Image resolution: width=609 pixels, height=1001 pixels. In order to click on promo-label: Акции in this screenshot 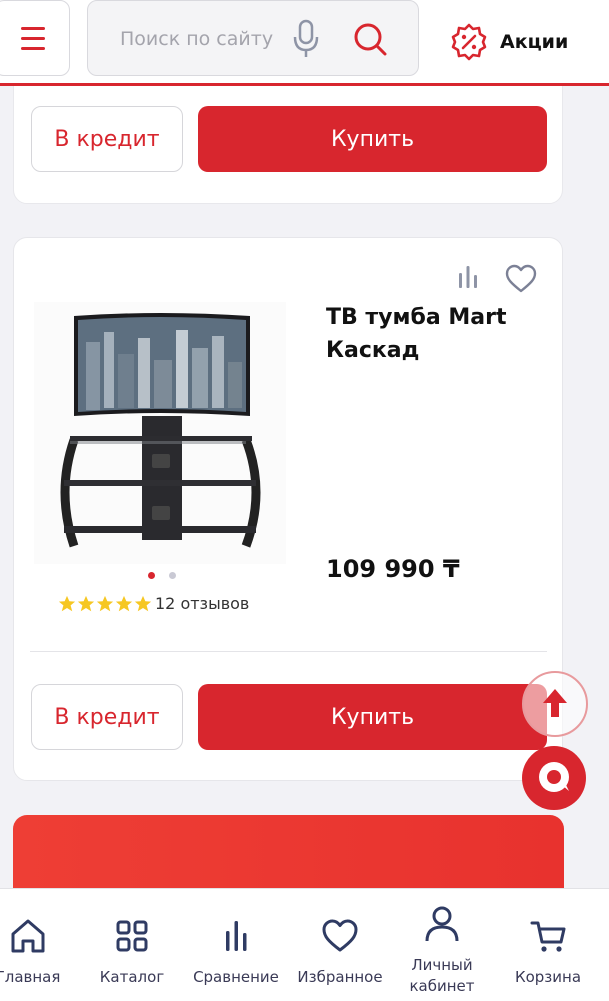, I will do `click(534, 42)`.